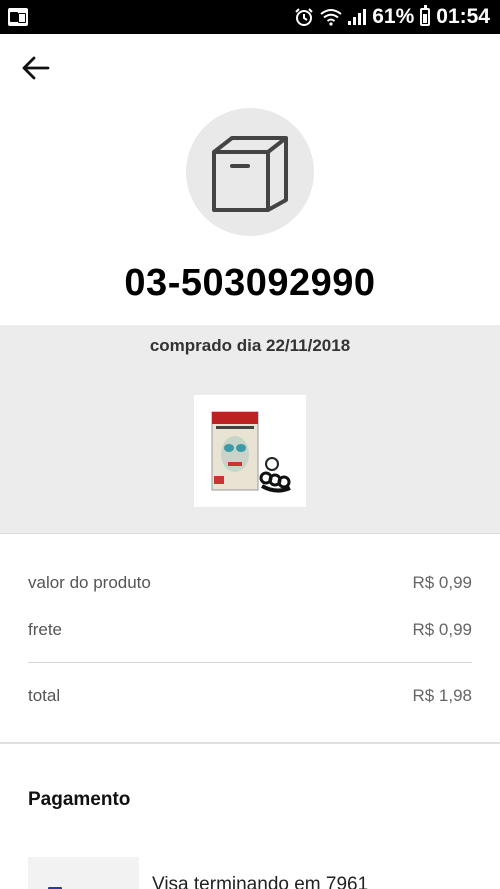 This screenshot has height=889, width=500. I want to click on status-bar-right: 61% 01:54, so click(392, 17).